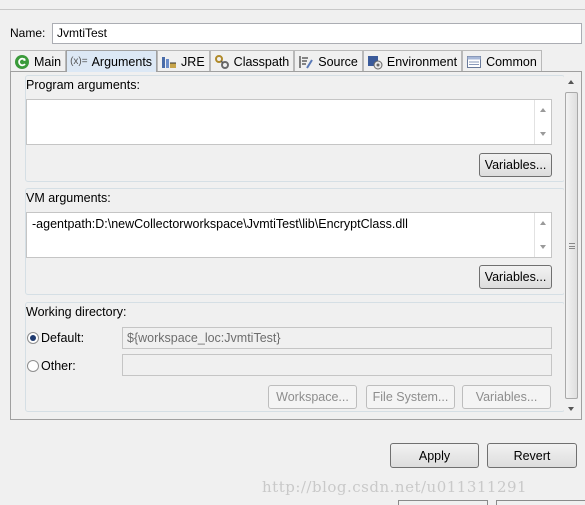 The height and width of the screenshot is (505, 585). Describe the element at coordinates (261, 61) in the screenshot. I see `tab-classpath-label: Classpath` at that location.